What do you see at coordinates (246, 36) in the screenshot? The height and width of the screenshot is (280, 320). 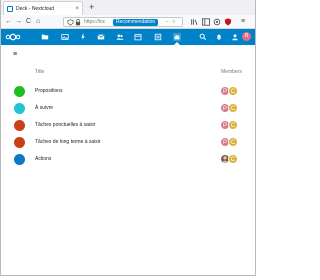 I see `user-avatar: B` at bounding box center [246, 36].